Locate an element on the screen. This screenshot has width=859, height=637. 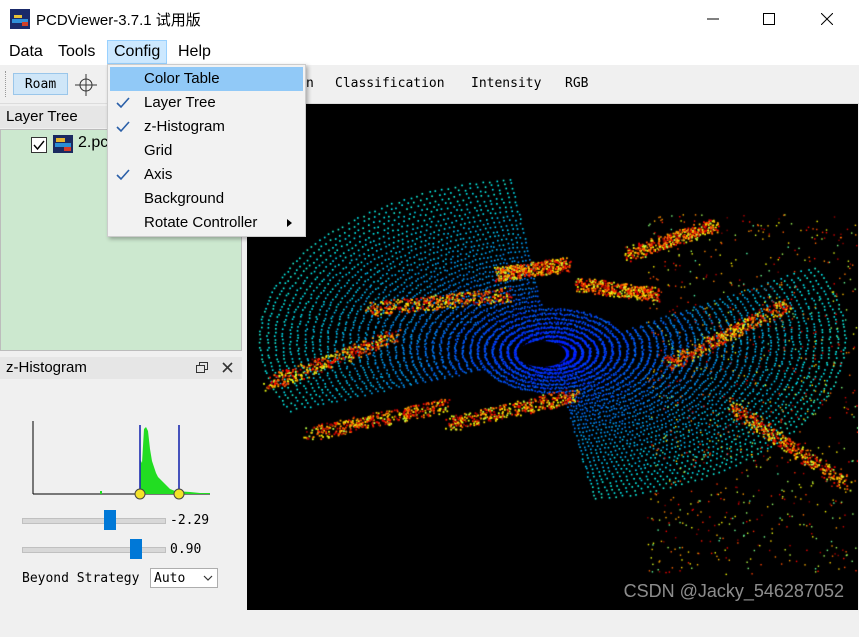
menu-item-label: z-Histogram is located at coordinates (184, 126).